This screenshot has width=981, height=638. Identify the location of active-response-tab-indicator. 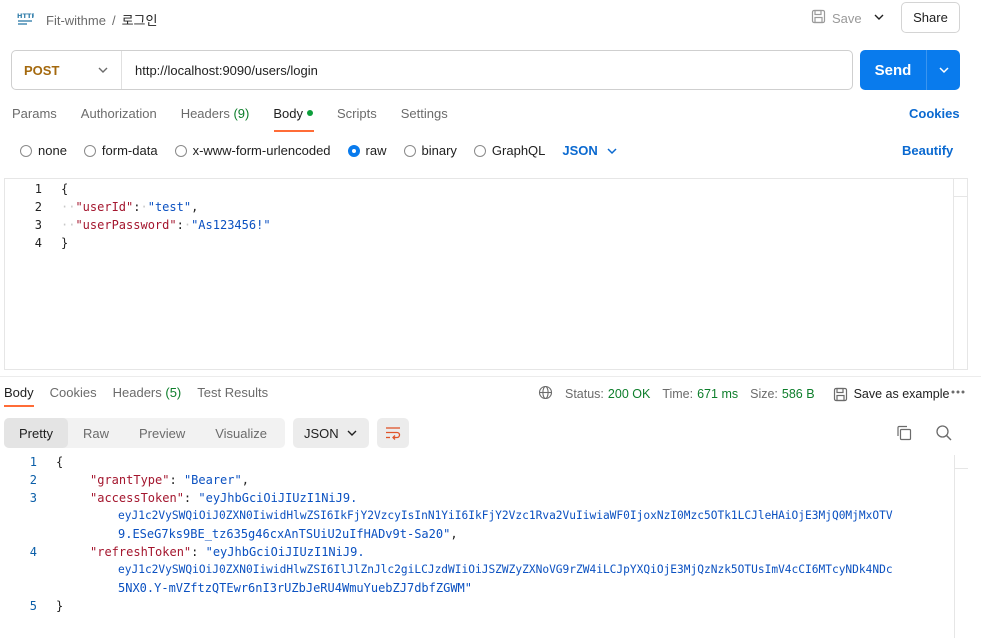
(19, 406).